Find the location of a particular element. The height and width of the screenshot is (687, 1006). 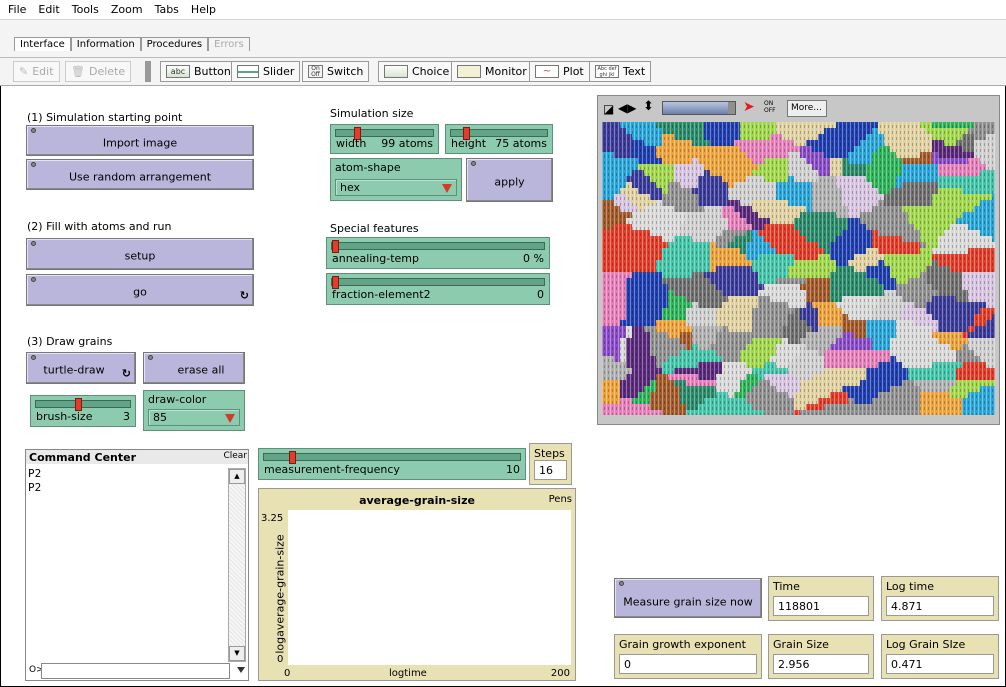

monitor-label: Grain growth exponent is located at coordinates (682, 644).